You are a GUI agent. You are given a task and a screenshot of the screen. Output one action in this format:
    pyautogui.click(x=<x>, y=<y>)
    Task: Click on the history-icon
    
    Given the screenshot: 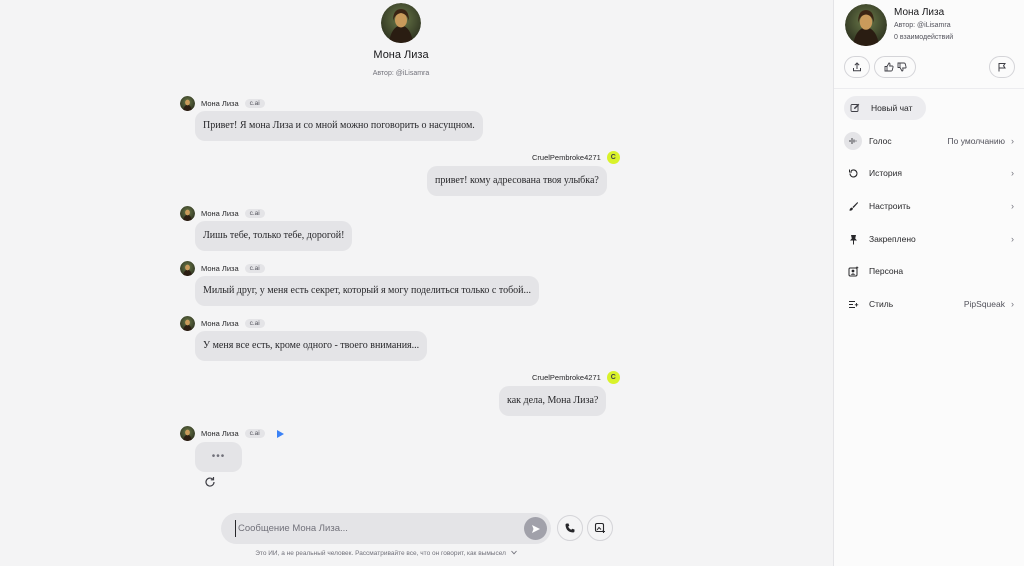 What is the action you would take?
    pyautogui.click(x=853, y=173)
    